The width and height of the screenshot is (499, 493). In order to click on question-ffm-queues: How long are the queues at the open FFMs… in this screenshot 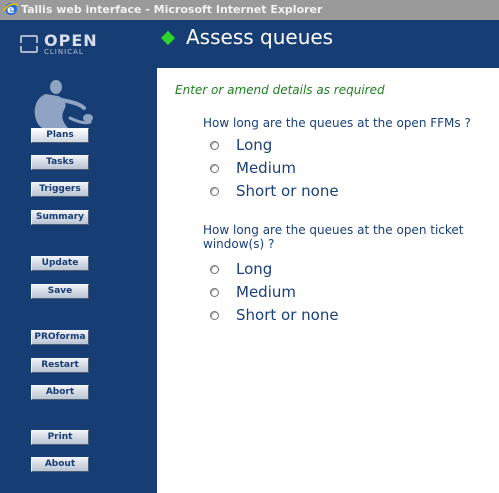, I will do `click(337, 123)`.